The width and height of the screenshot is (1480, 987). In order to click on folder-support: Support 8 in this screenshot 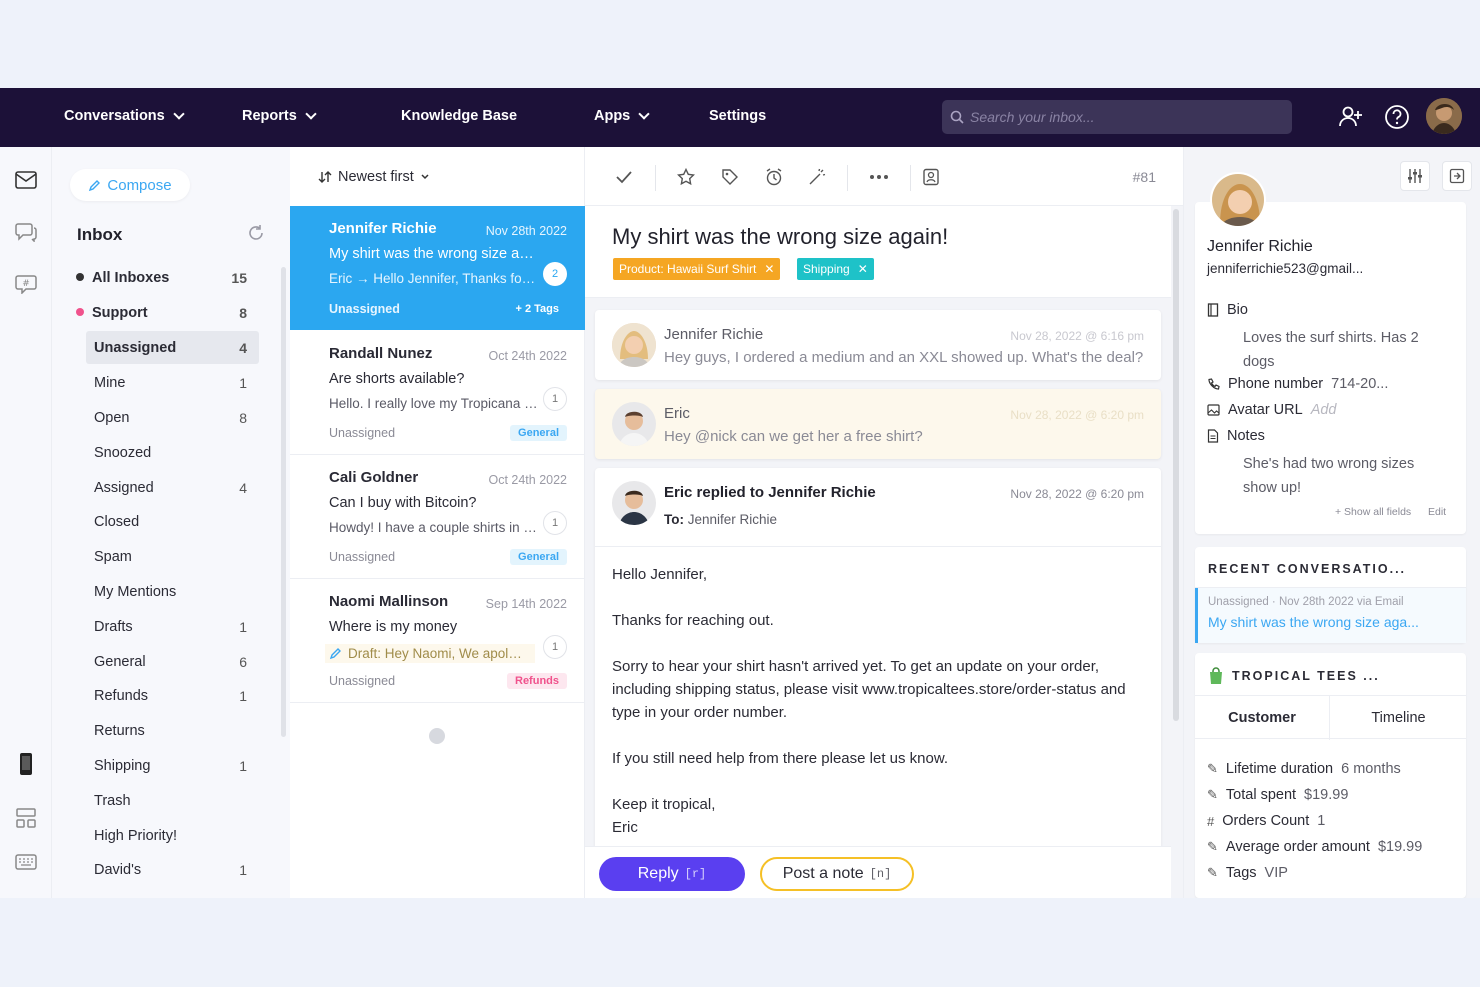, I will do `click(167, 312)`.